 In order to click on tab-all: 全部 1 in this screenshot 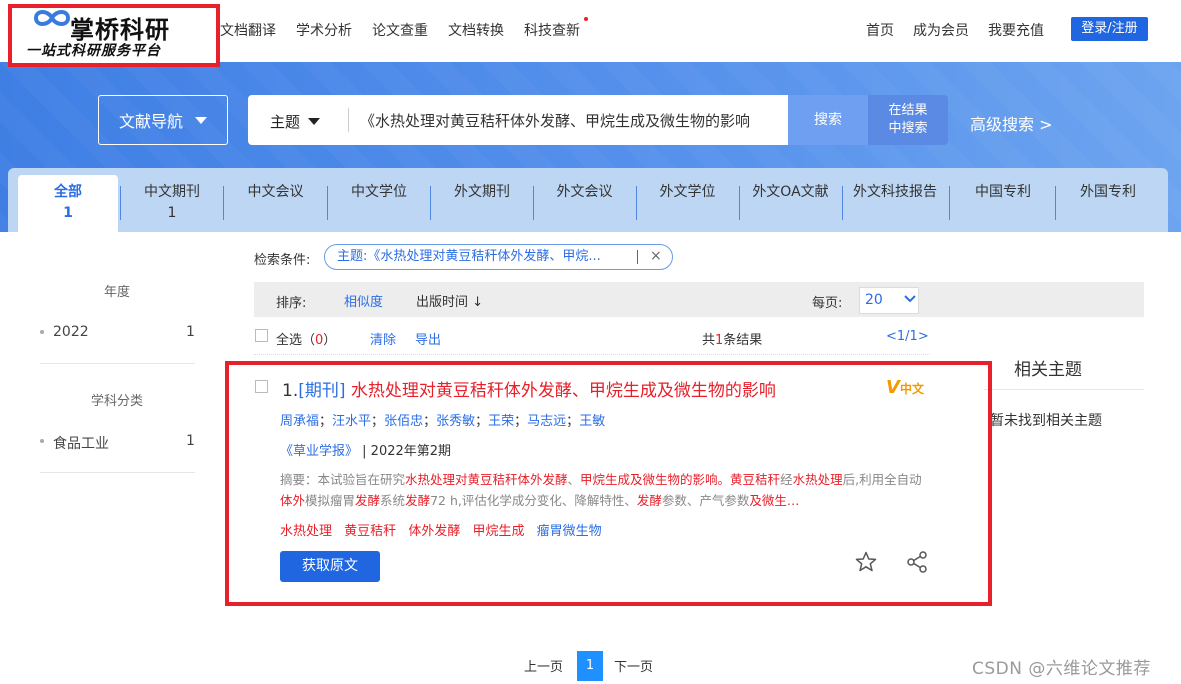, I will do `click(68, 203)`.